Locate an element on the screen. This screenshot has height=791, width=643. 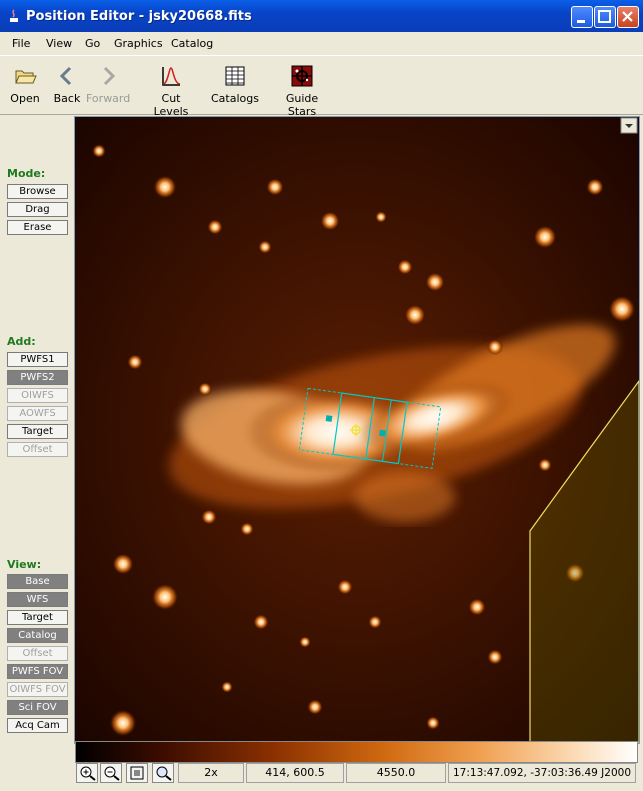
fit-icon is located at coordinates (137, 773).